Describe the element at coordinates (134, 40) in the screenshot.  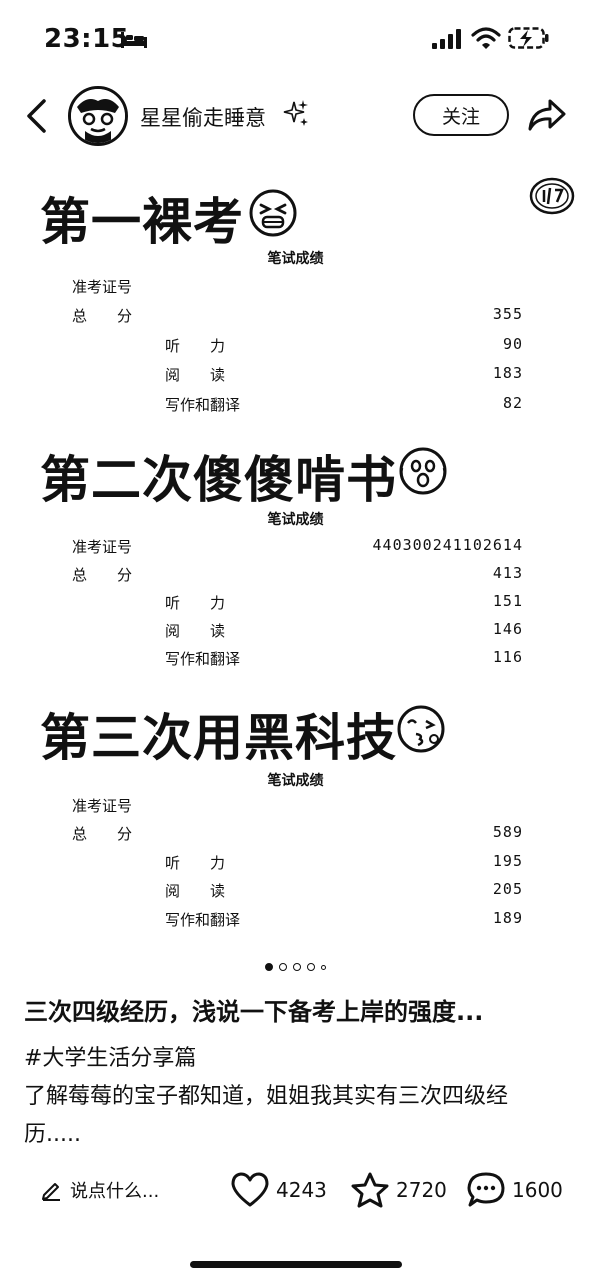
I see `sleep-focus-icon` at that location.